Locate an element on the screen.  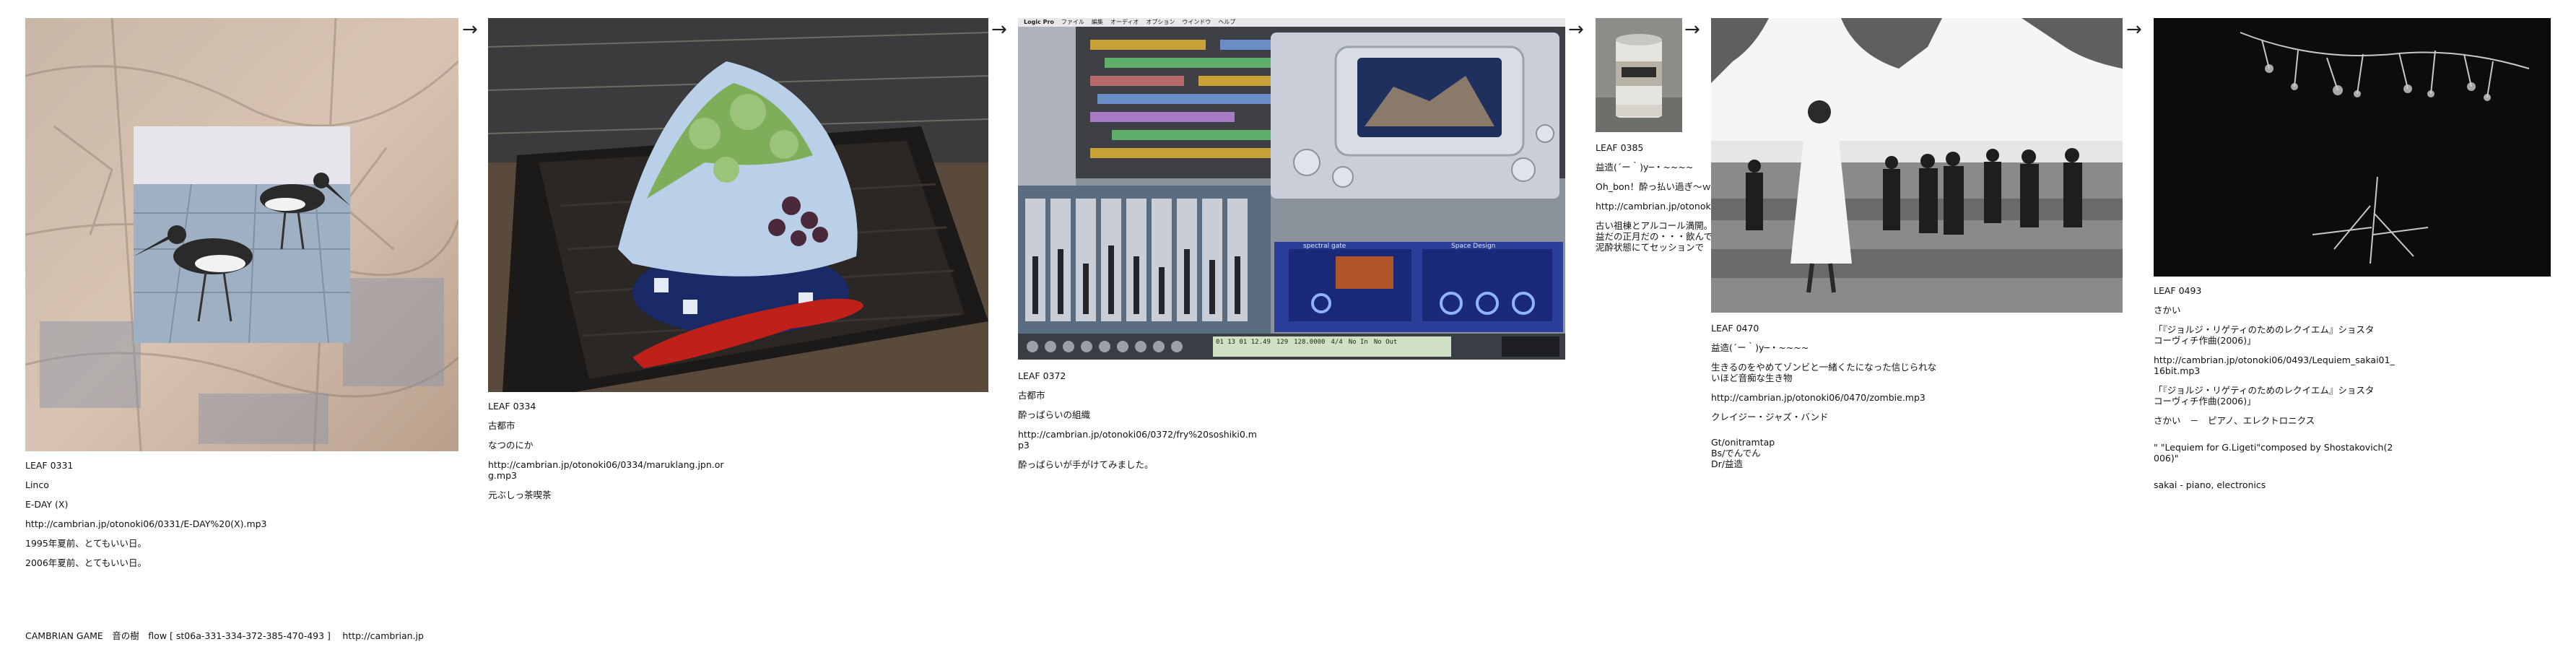
member-guitar: Gt/onitramtap is located at coordinates (1743, 443).